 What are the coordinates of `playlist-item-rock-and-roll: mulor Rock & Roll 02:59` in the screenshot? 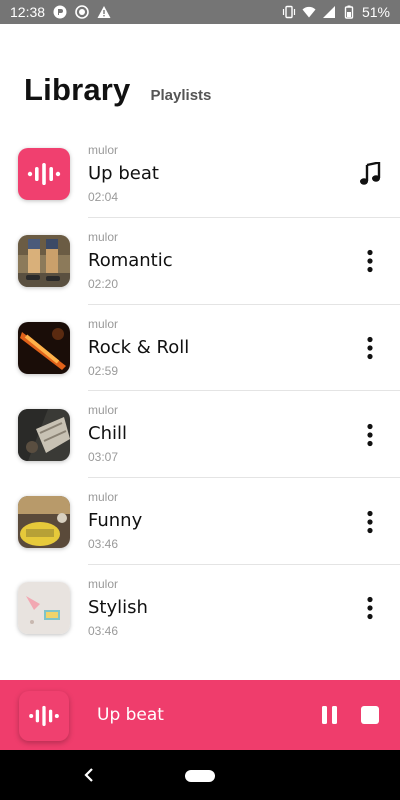 It's located at (200, 348).